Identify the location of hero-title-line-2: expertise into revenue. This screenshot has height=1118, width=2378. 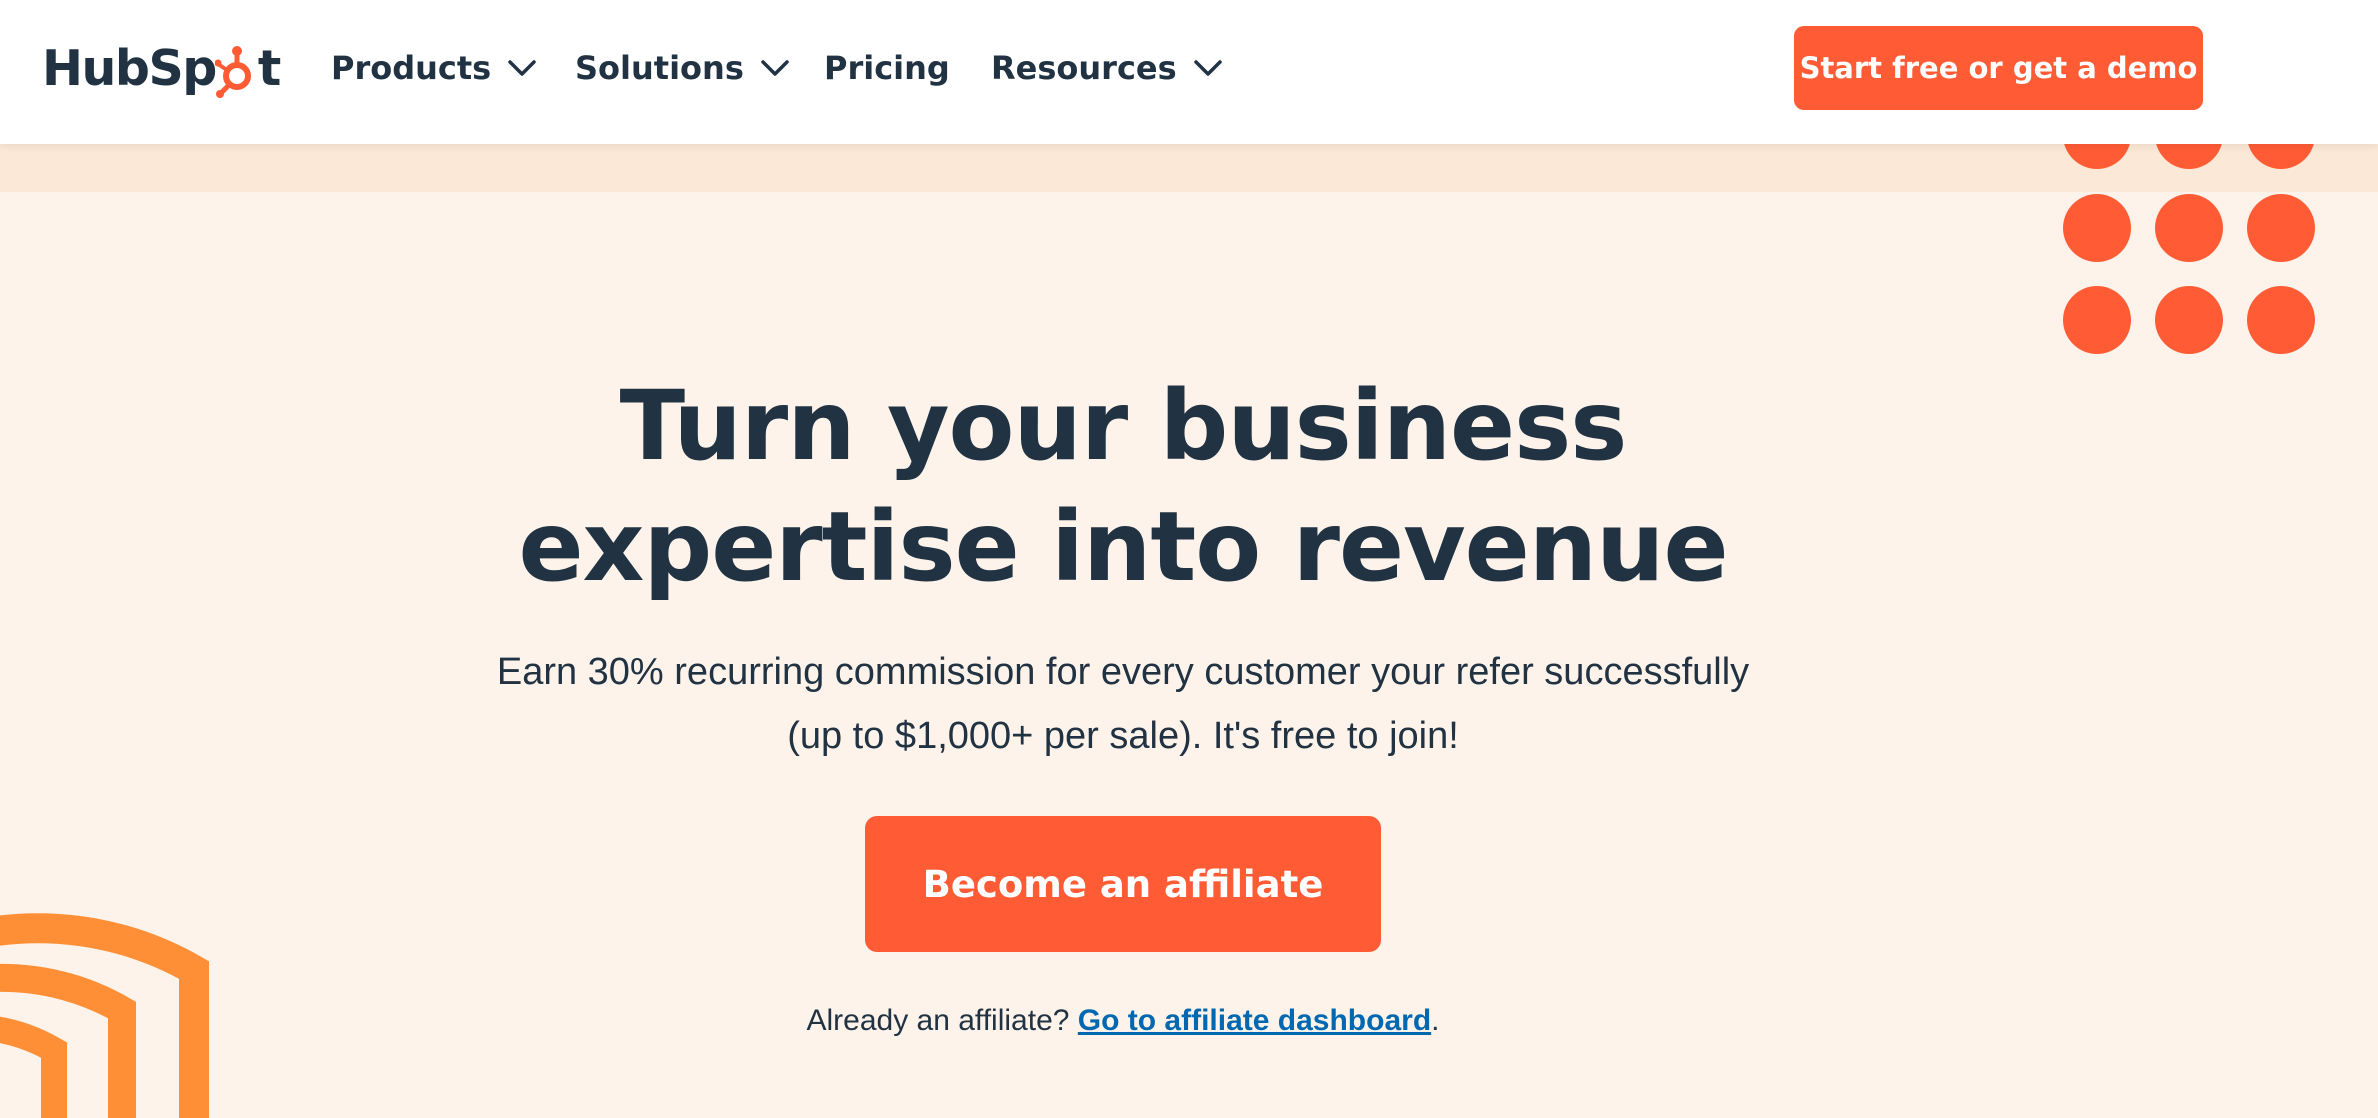
(1123, 547).